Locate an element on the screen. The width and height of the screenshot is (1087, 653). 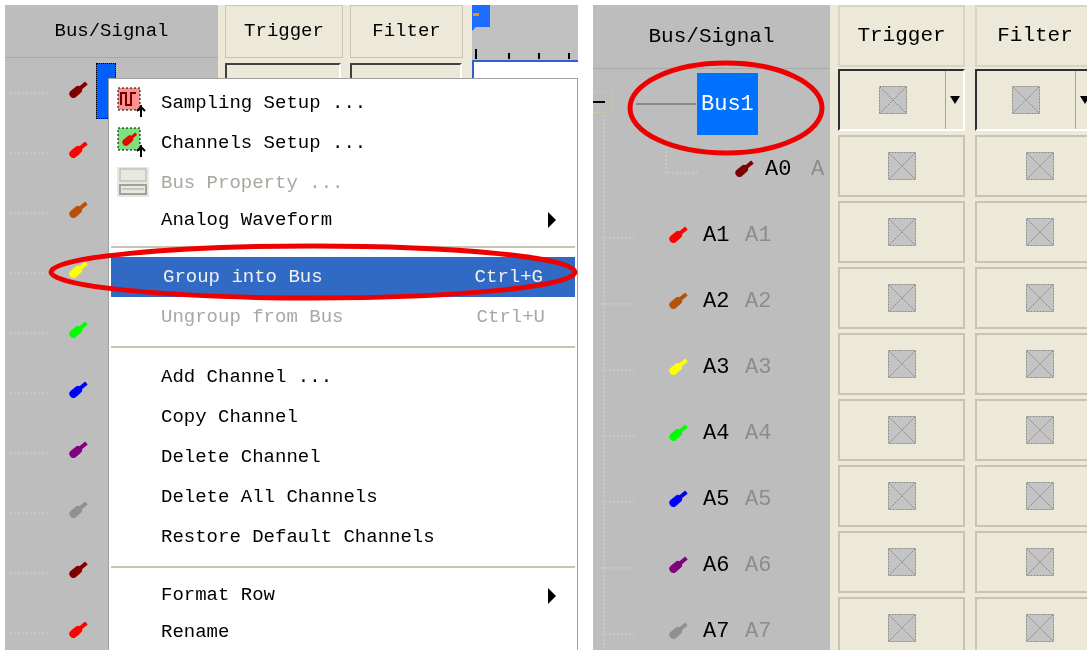
signal-name: A1 is located at coordinates (716, 236).